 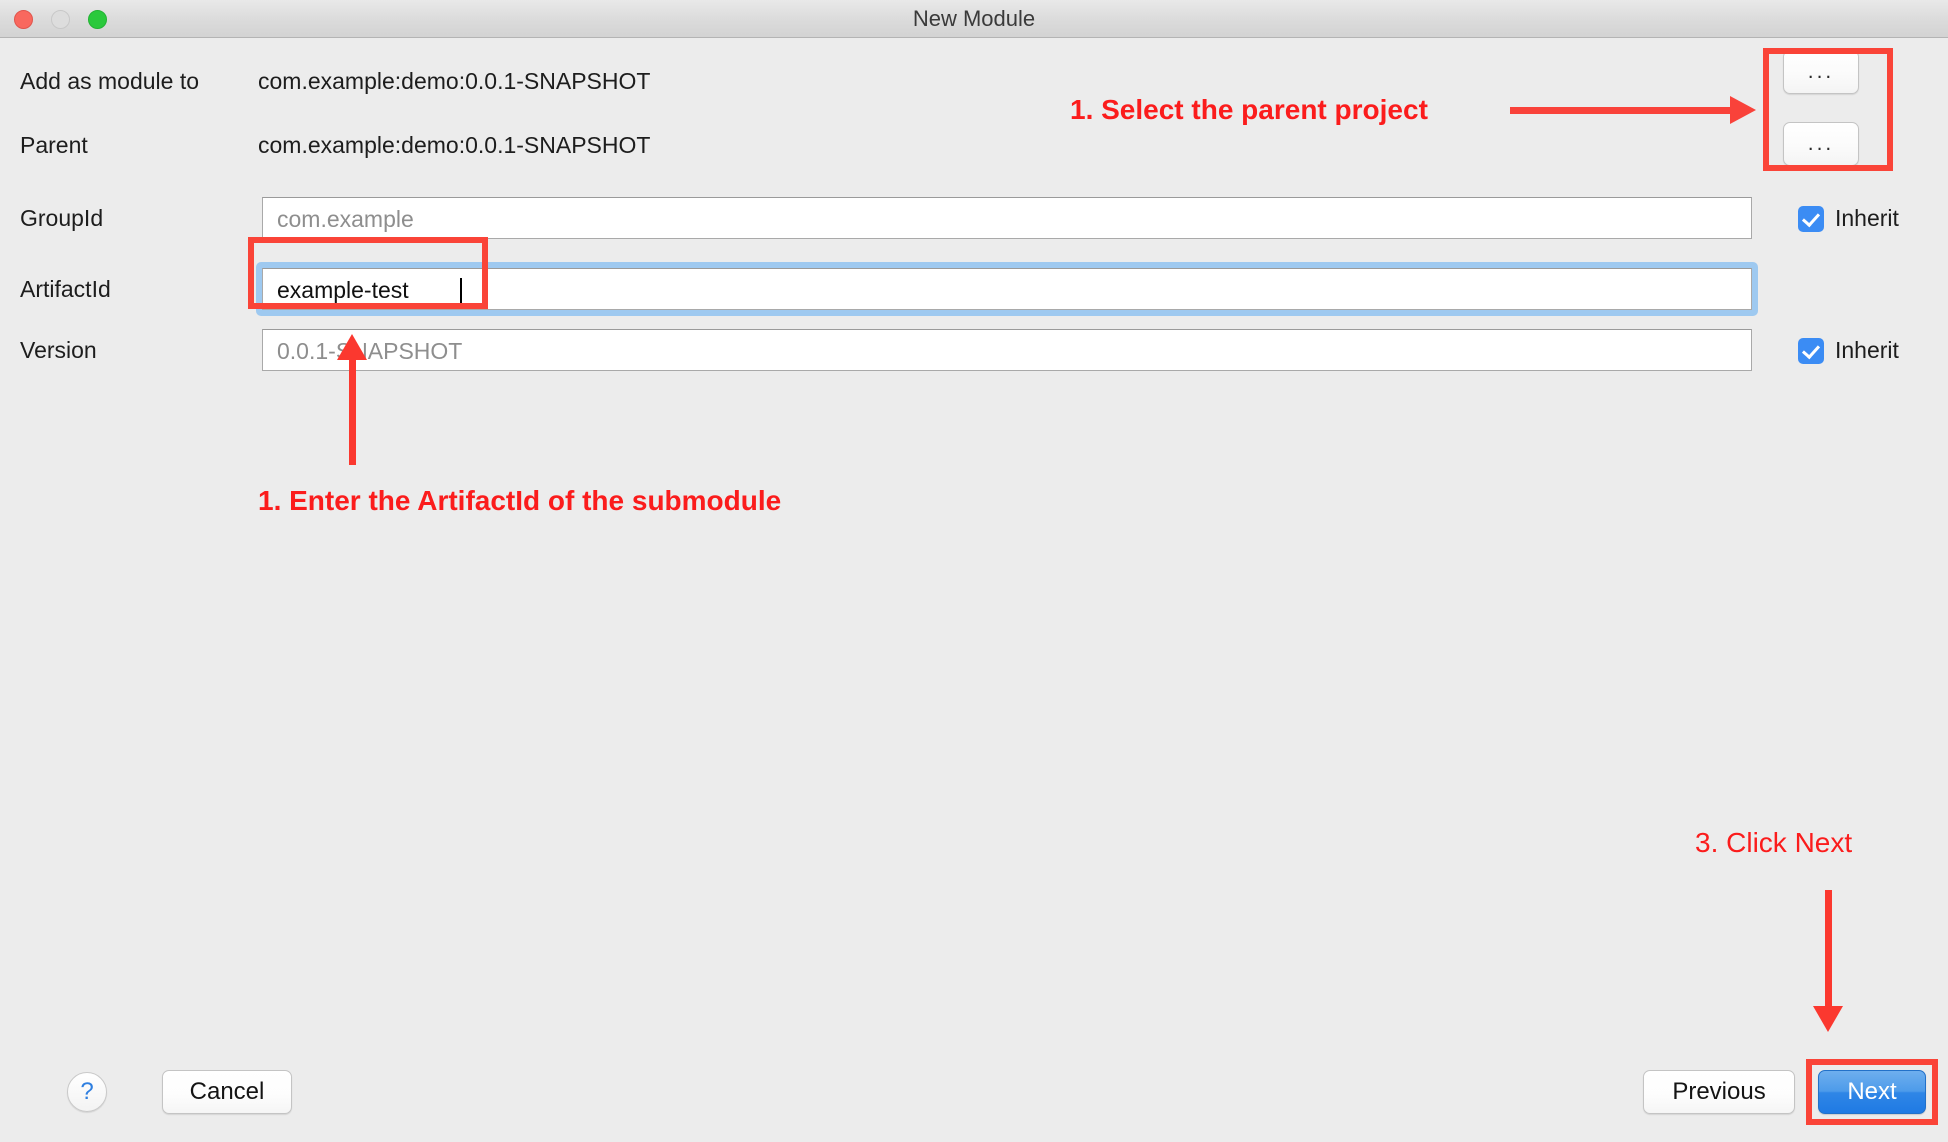 What do you see at coordinates (1872, 1092) in the screenshot?
I see `next-button: Next` at bounding box center [1872, 1092].